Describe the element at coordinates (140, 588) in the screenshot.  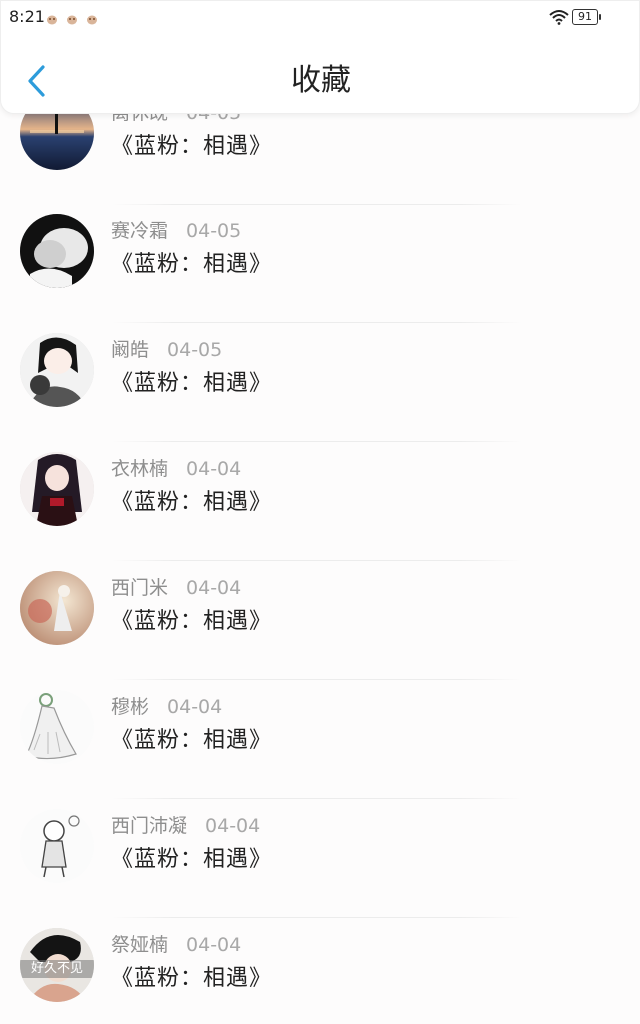
I see `author-name: 西门米` at that location.